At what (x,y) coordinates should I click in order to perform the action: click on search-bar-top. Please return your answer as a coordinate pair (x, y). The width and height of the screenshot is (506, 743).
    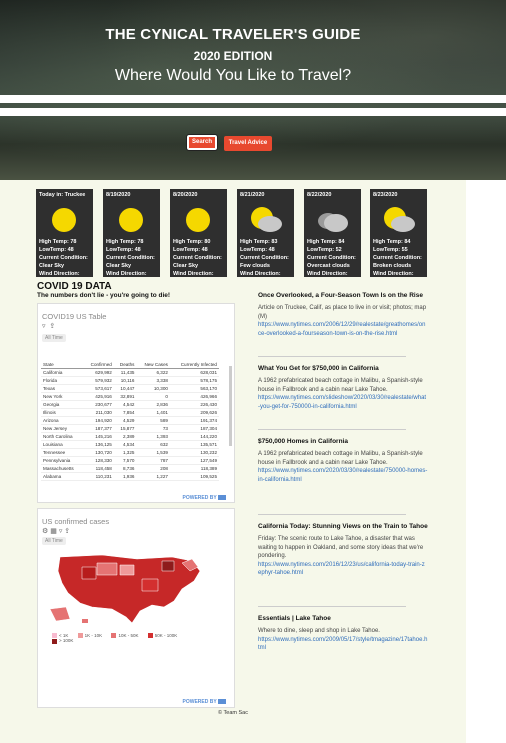
    Looking at the image, I should click on (253, 99).